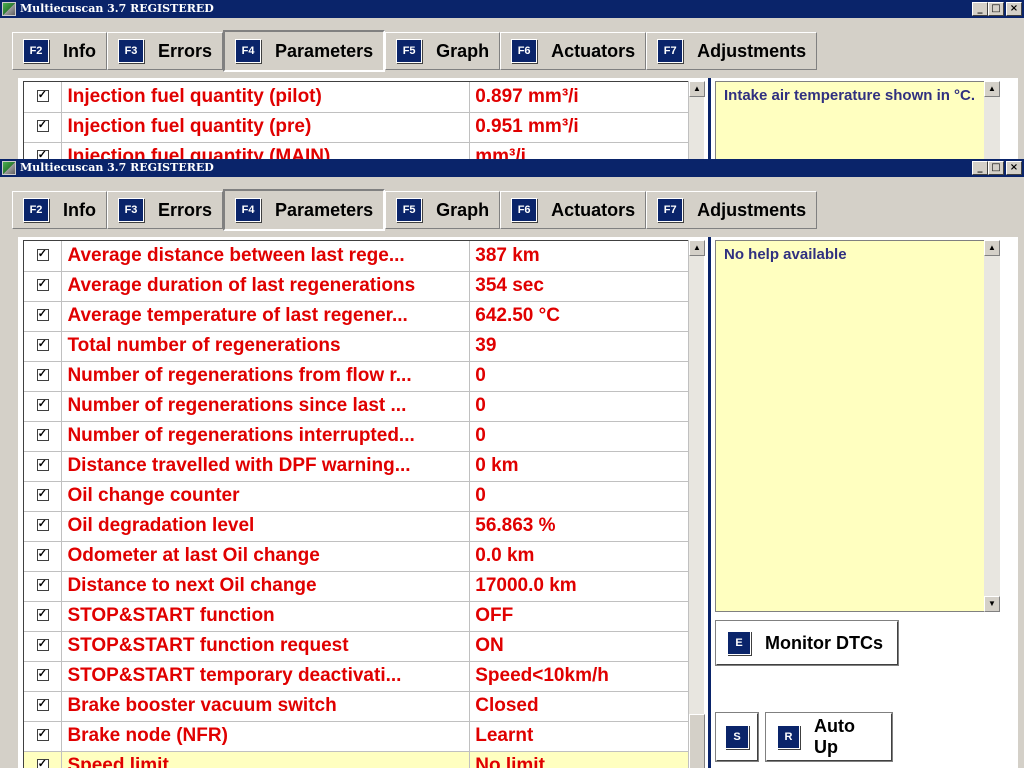 The width and height of the screenshot is (1024, 768). I want to click on tab-label: Actuators, so click(593, 50).